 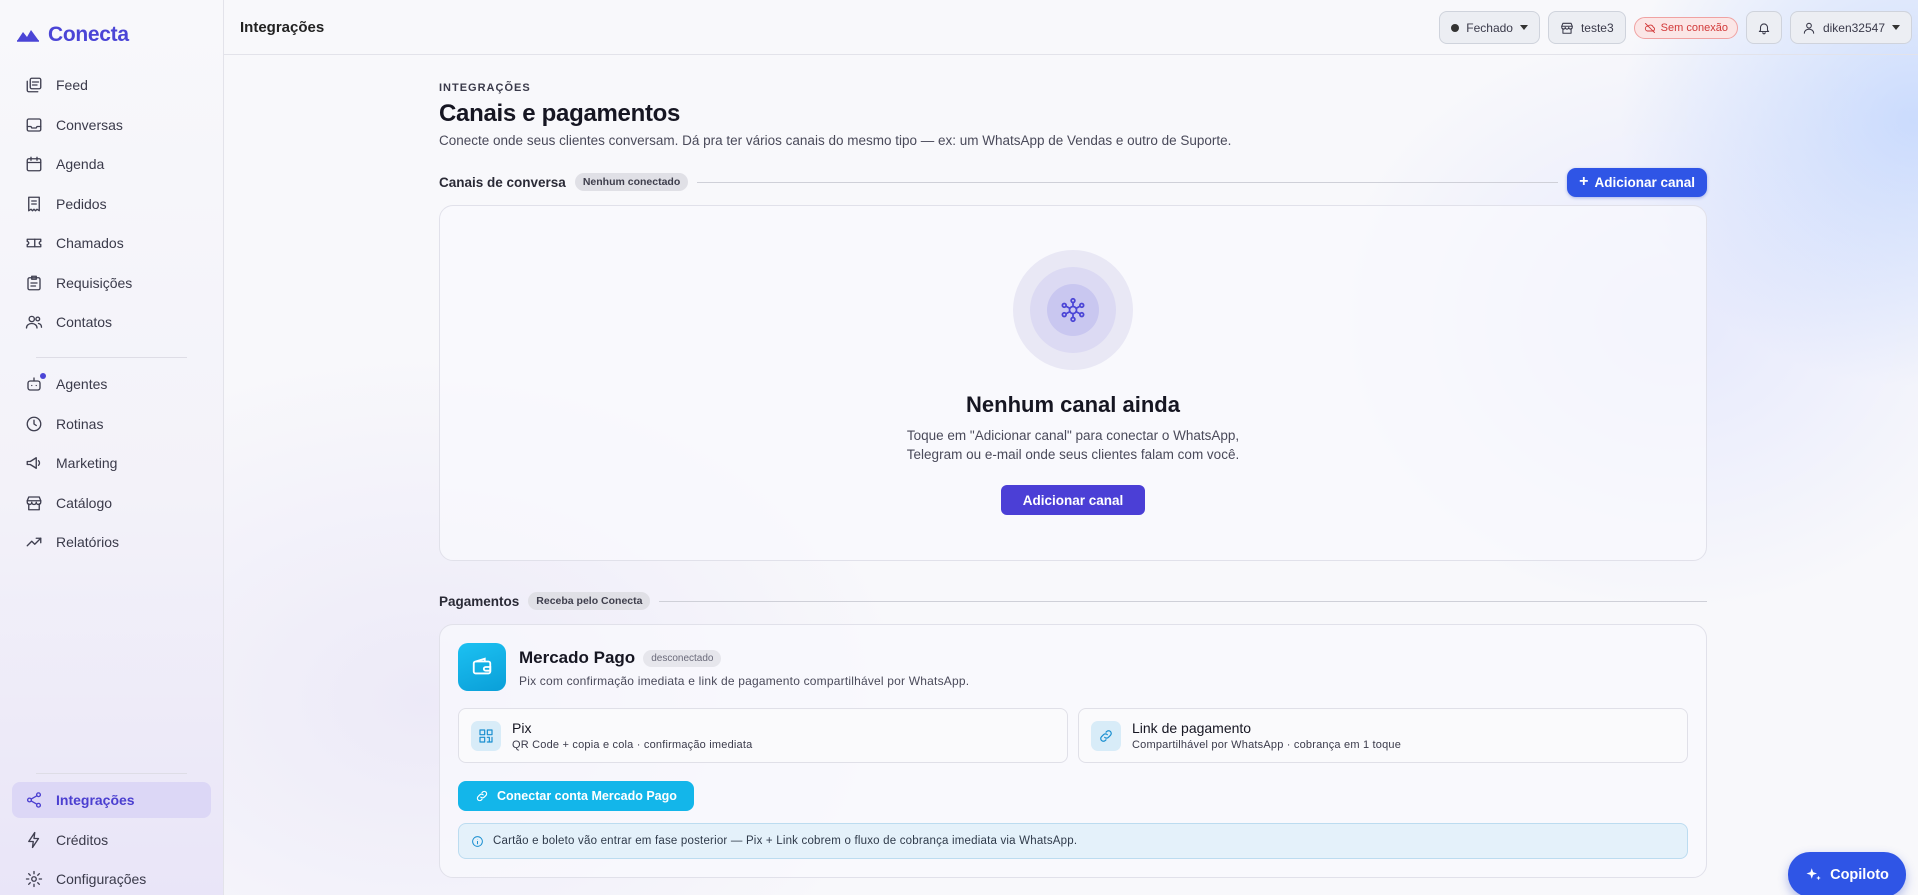 I want to click on empty-state-title: Nenhum canal ainda, so click(x=1073, y=404).